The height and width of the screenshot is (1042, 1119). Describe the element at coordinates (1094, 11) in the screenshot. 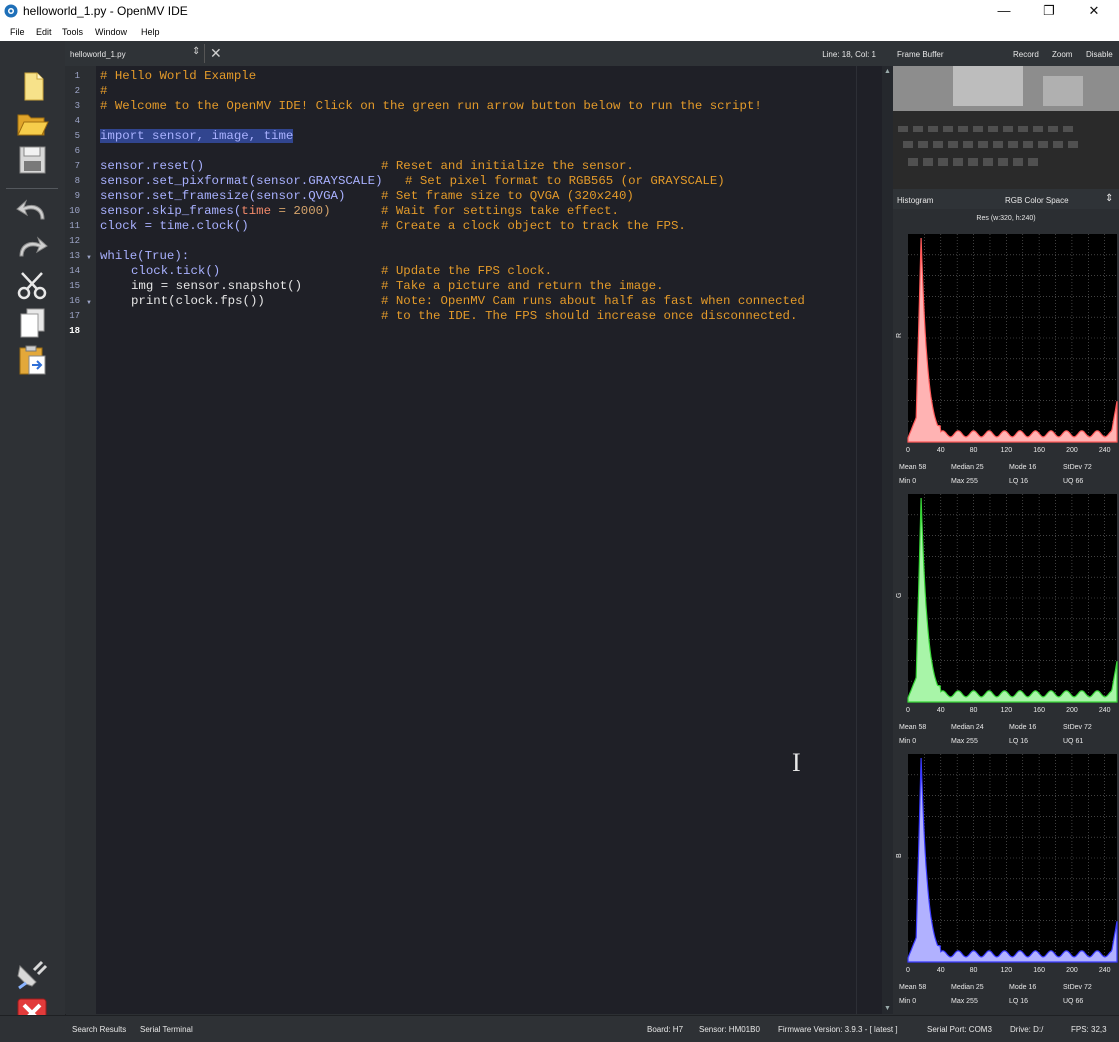

I see `close-button: ✕` at that location.